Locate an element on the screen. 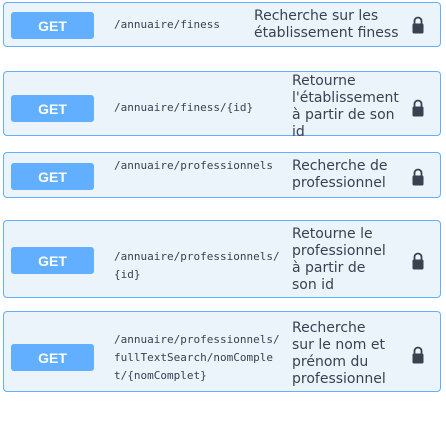 The height and width of the screenshot is (447, 446). description-line: id is located at coordinates (298, 132).